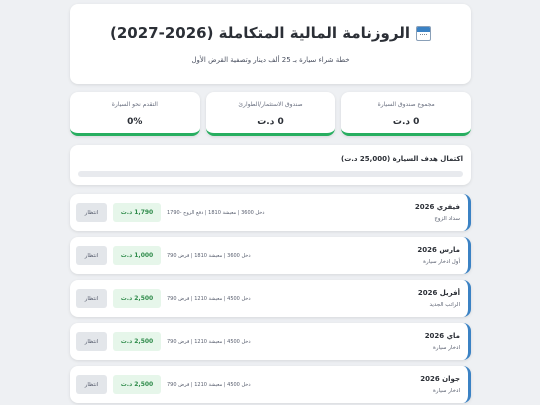 The height and width of the screenshot is (405, 540). What do you see at coordinates (260, 33) in the screenshot?
I see `page-title-text: الروزنامة المالية المتكاملة (2026-2027)` at bounding box center [260, 33].